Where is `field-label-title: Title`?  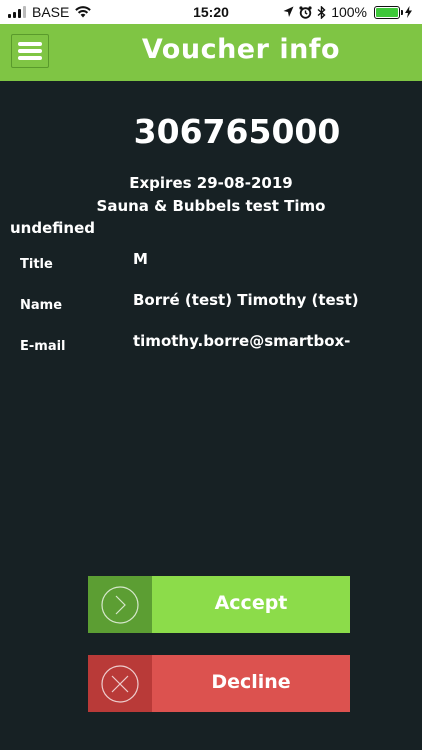
field-label-title: Title is located at coordinates (36, 264).